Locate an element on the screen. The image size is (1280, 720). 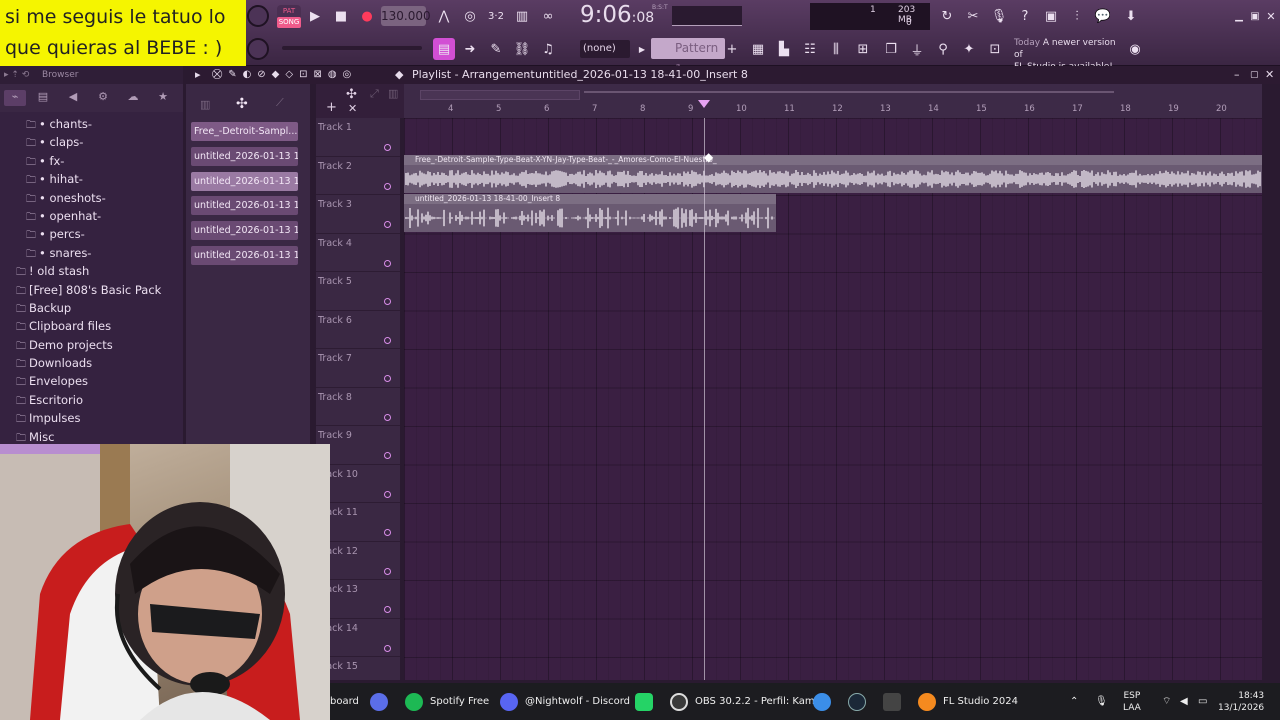
vertical-scrollbar is located at coordinates (1271, 382).